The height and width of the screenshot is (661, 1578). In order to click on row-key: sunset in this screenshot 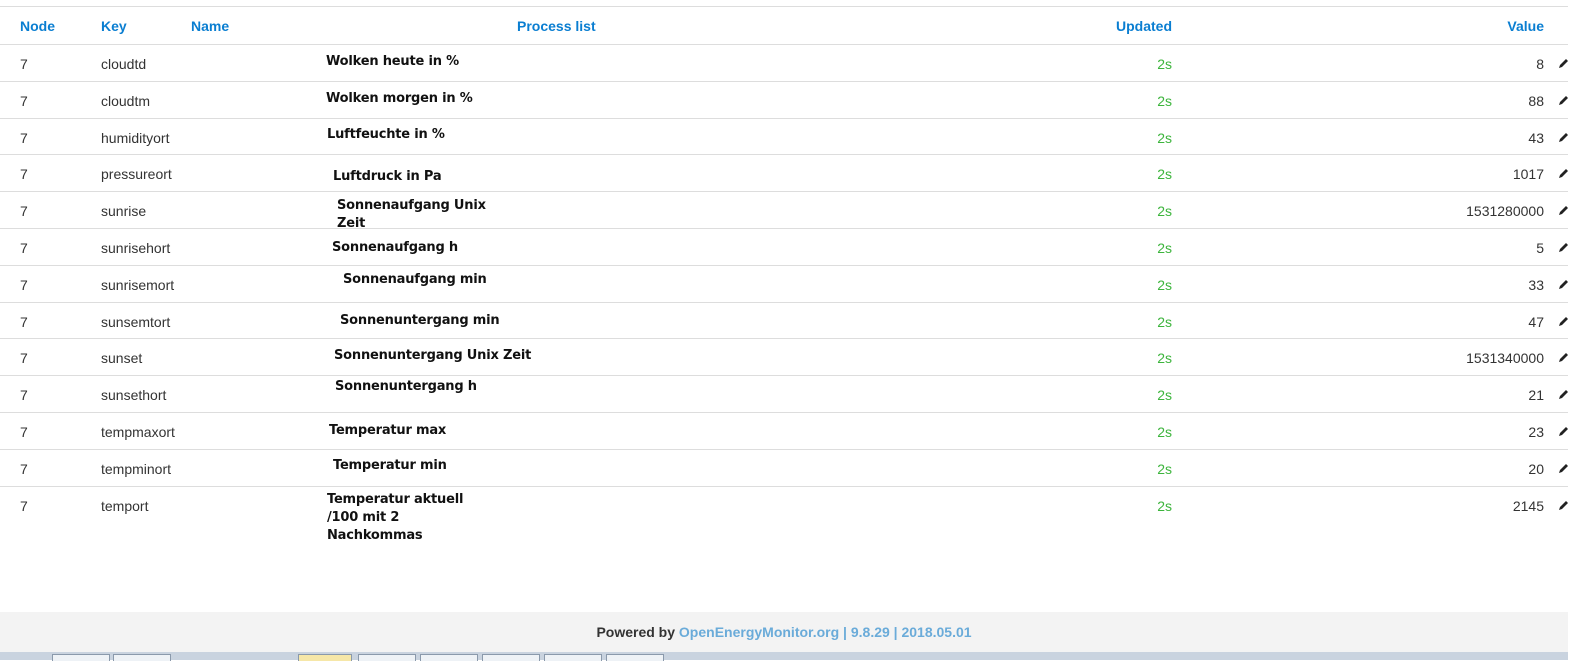, I will do `click(122, 358)`.